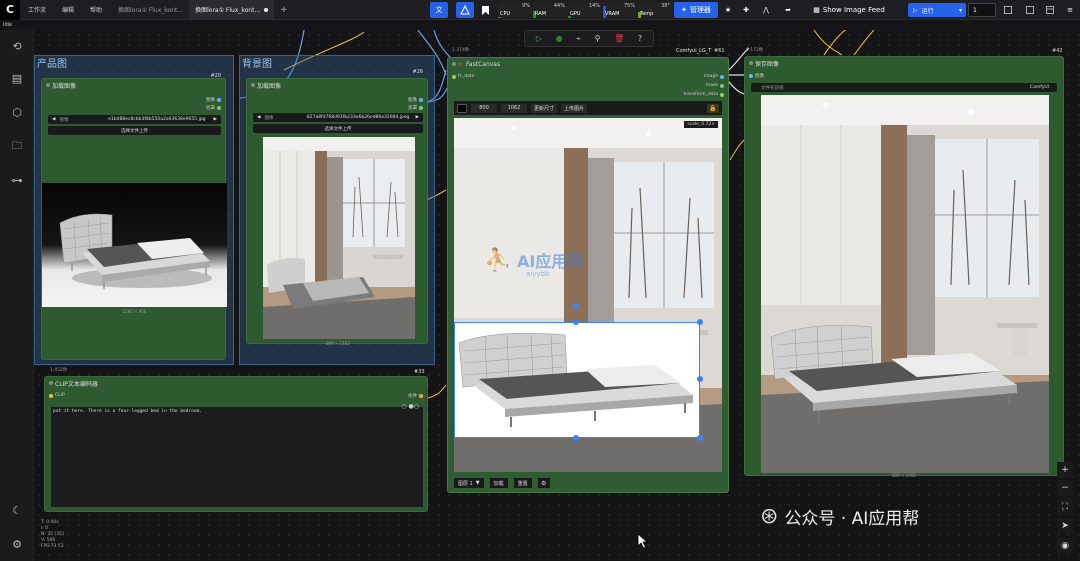 Image resolution: width=1080 pixels, height=561 pixels. What do you see at coordinates (937, 10) in the screenshot?
I see `run-button: ▷ 运行 ▾` at bounding box center [937, 10].